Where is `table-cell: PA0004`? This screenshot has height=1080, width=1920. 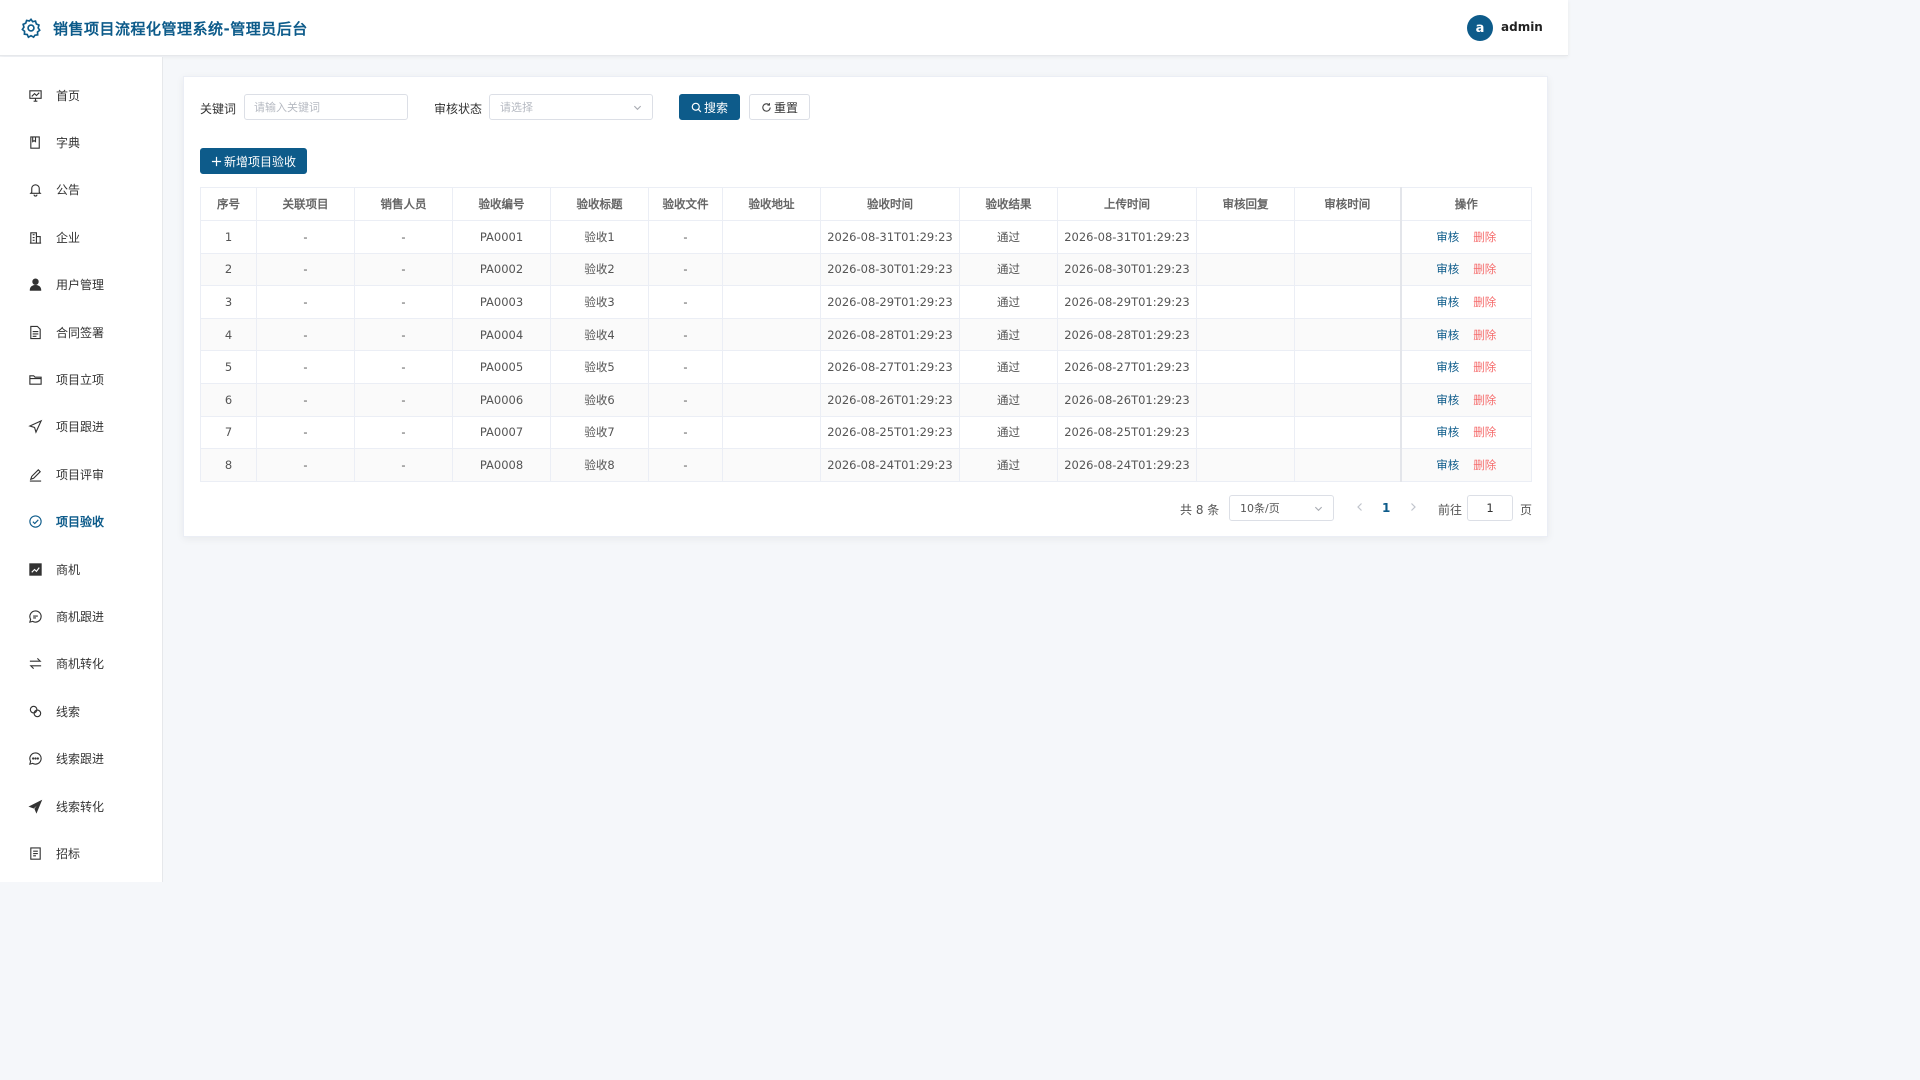 table-cell: PA0004 is located at coordinates (501, 334).